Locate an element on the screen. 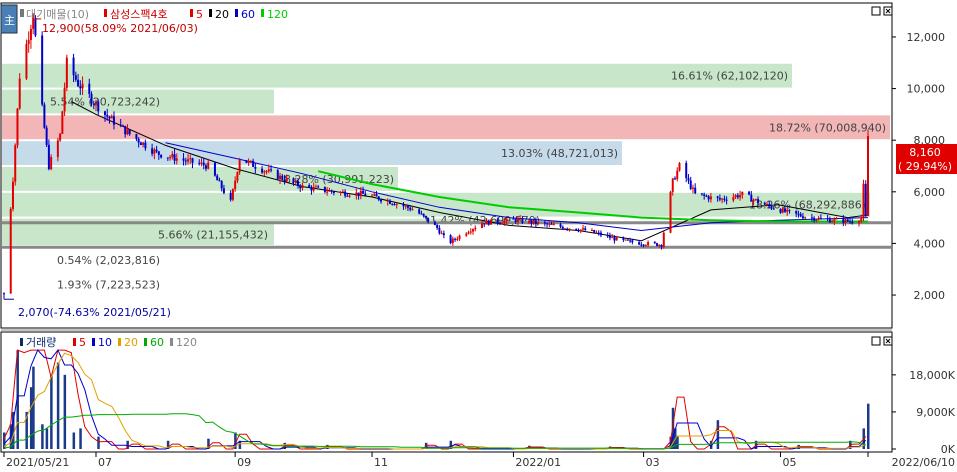 This screenshot has width=957, height=472. volume-legend-ma-label: 60 is located at coordinates (157, 342).